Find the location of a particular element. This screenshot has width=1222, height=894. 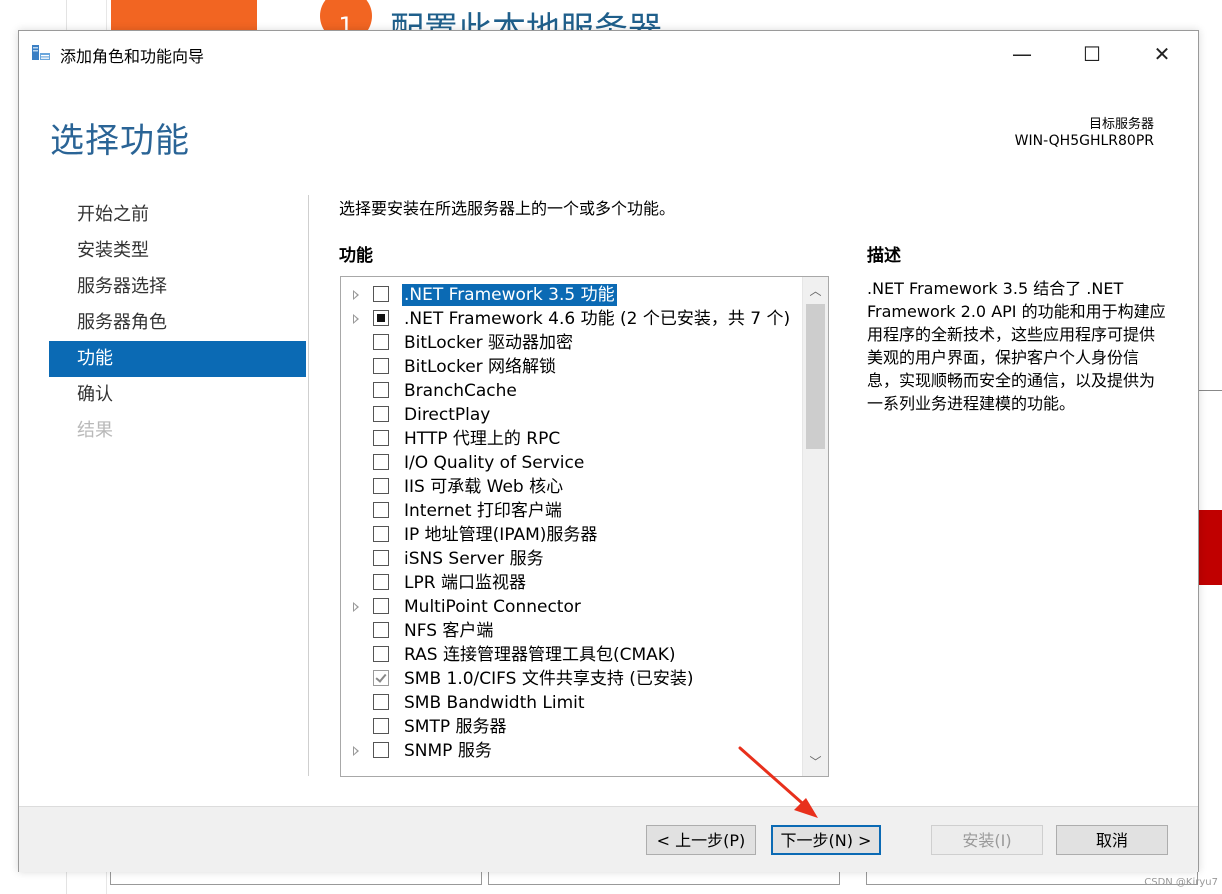

feature-row: Internet 打印客户端 is located at coordinates (571, 512).